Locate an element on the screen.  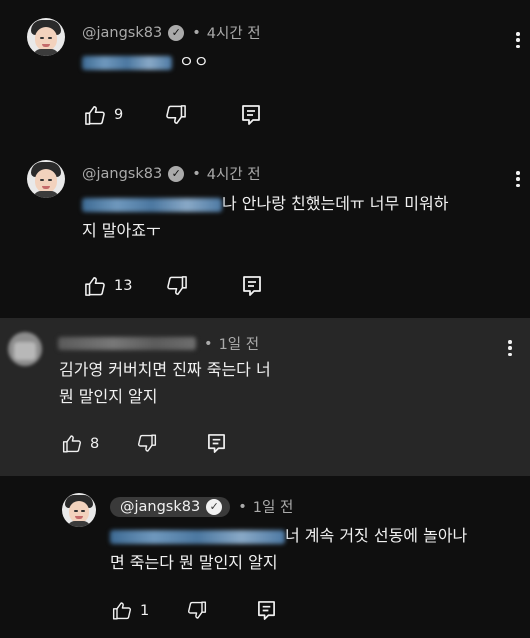
comment-actions: 9 is located at coordinates (172, 115).